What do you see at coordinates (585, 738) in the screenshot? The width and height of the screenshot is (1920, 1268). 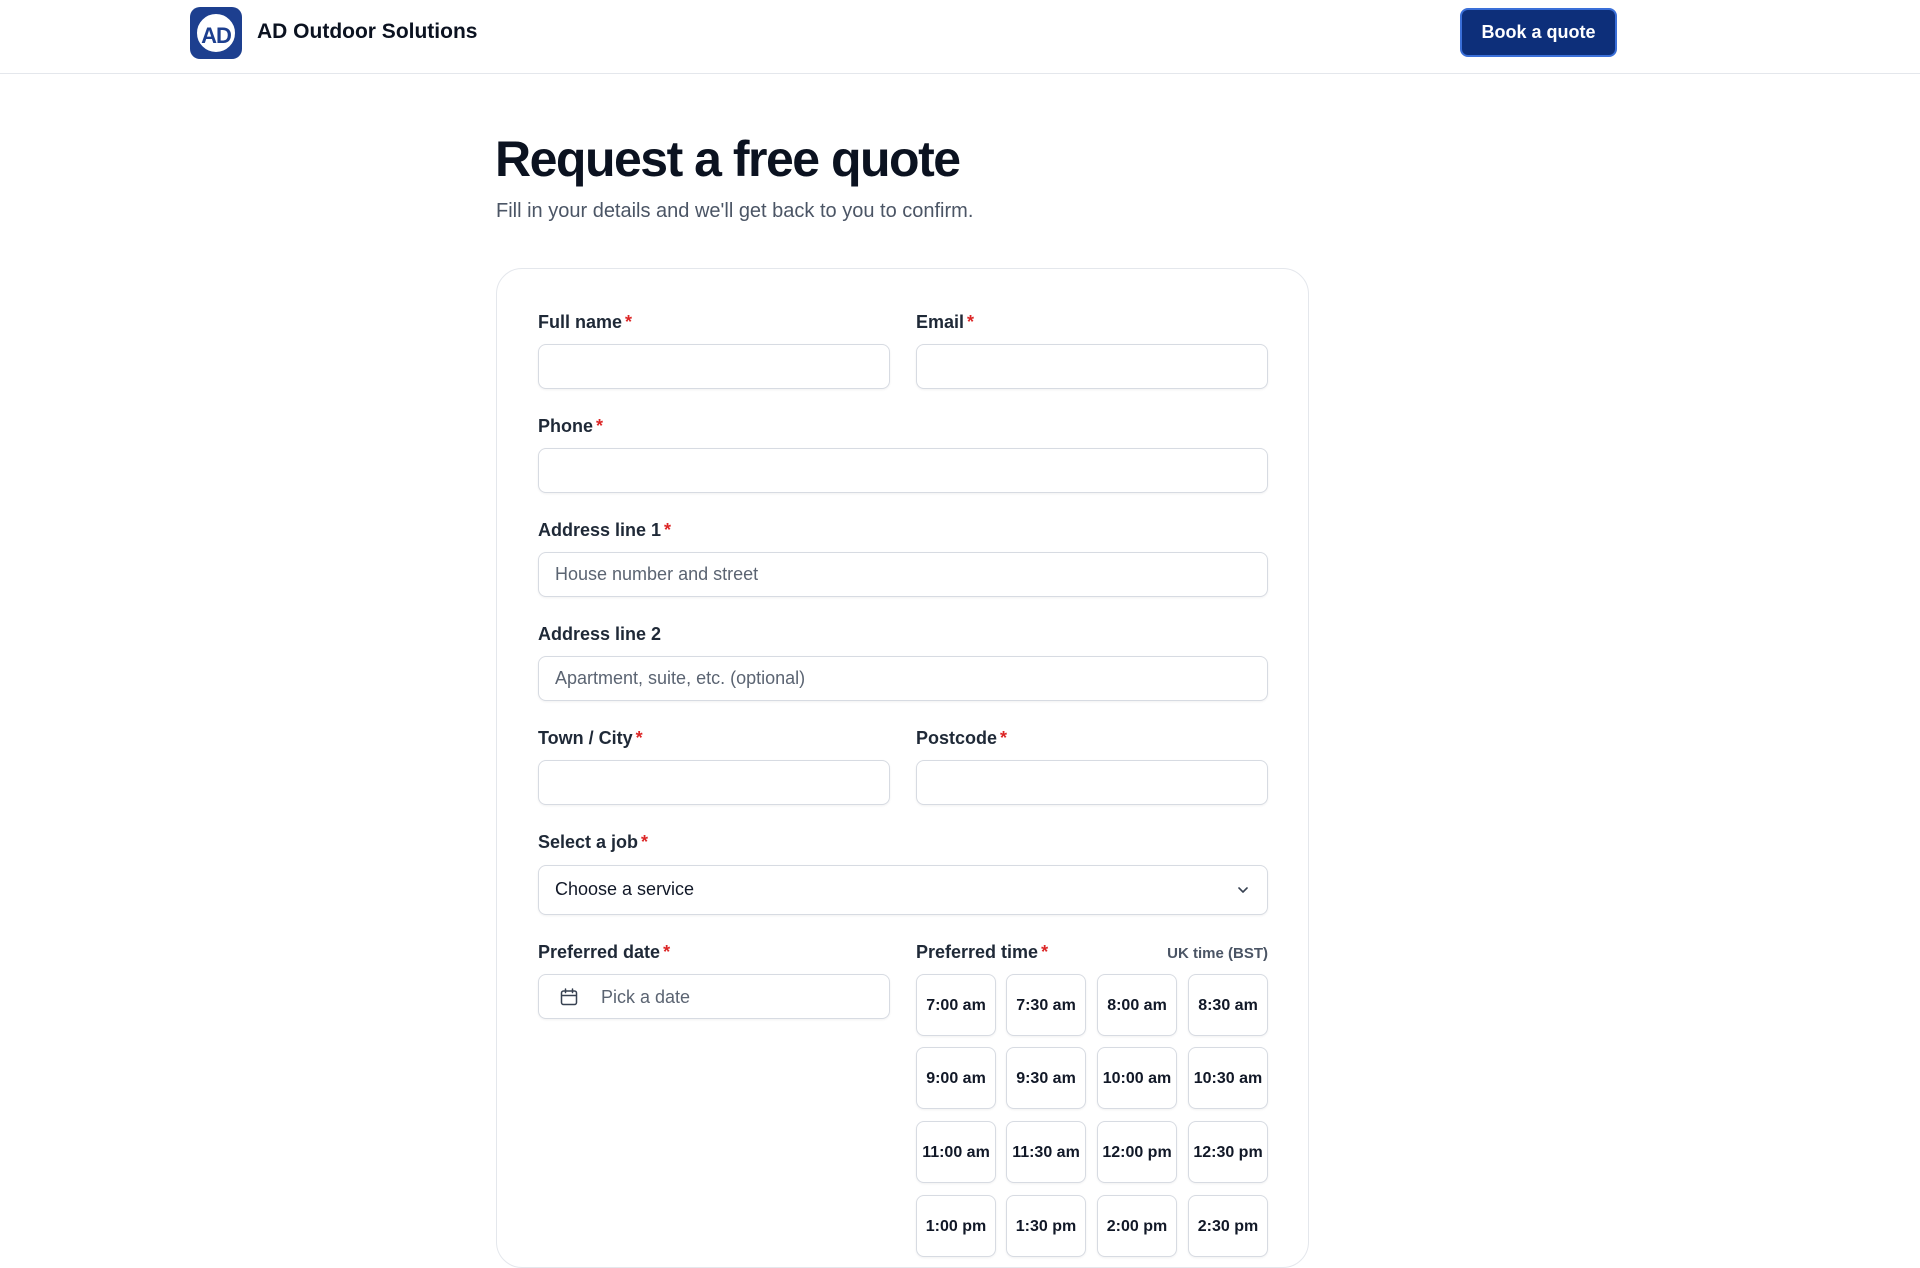 I see `town-city-label-text: Town / City` at bounding box center [585, 738].